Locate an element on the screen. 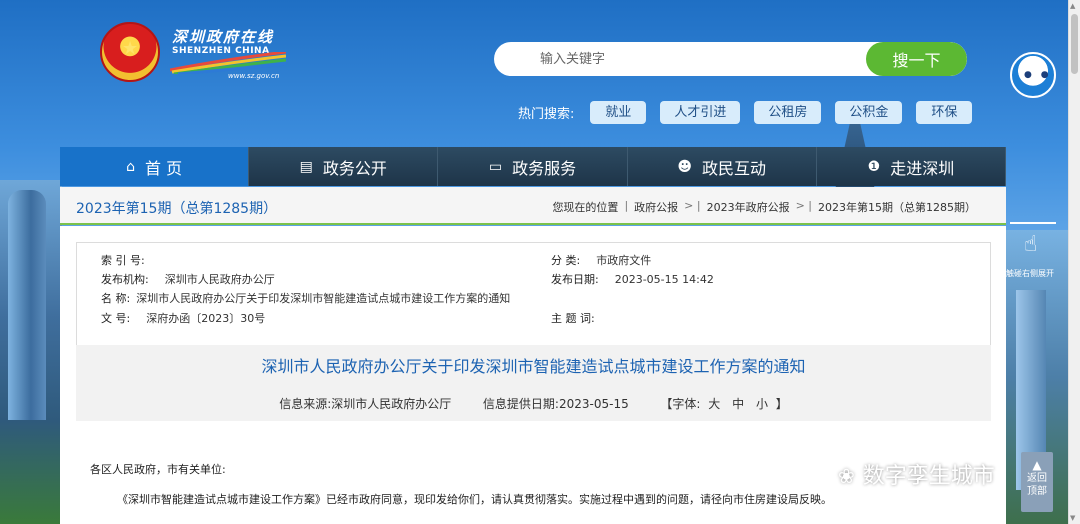 This screenshot has height=524, width=1080. meta-date: 发布日期: 2023-05-15 14:42 is located at coordinates (632, 279).